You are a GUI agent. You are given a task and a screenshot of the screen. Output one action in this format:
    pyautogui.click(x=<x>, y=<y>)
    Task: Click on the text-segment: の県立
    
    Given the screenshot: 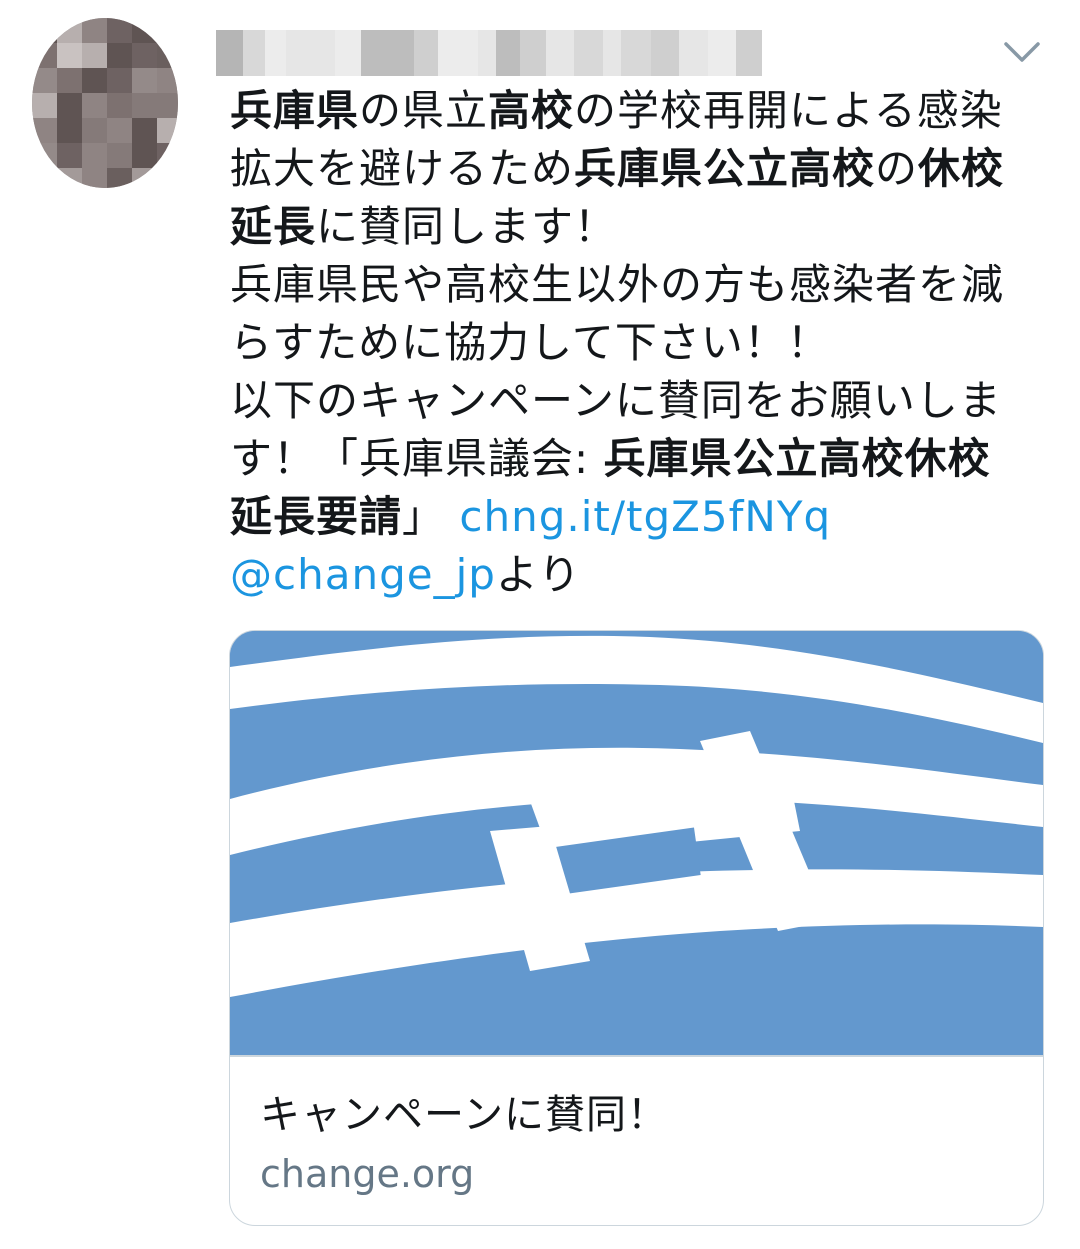 What is the action you would take?
    pyautogui.click(x=424, y=110)
    